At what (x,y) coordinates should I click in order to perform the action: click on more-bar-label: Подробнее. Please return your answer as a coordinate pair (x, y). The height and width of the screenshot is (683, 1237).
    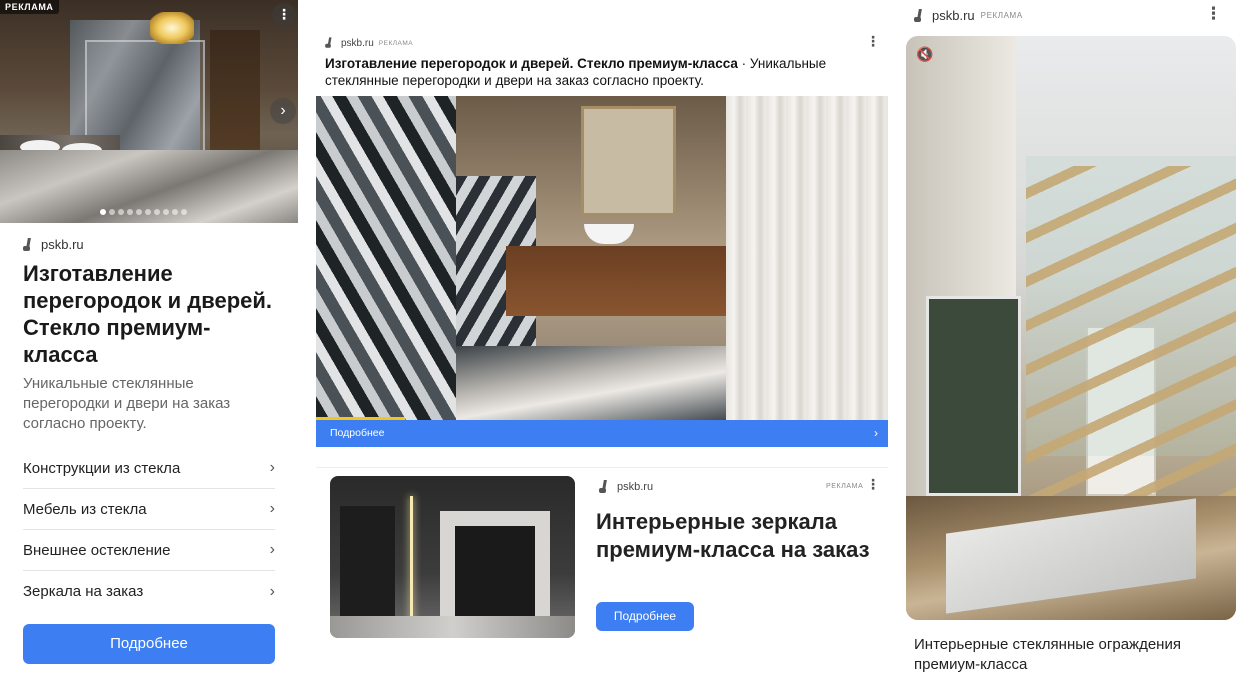
    Looking at the image, I should click on (357, 433).